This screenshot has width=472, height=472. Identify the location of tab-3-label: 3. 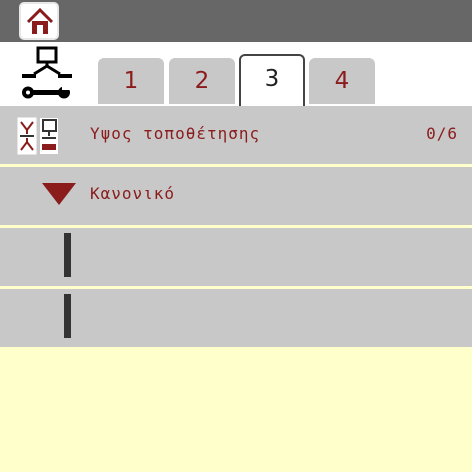
(272, 79).